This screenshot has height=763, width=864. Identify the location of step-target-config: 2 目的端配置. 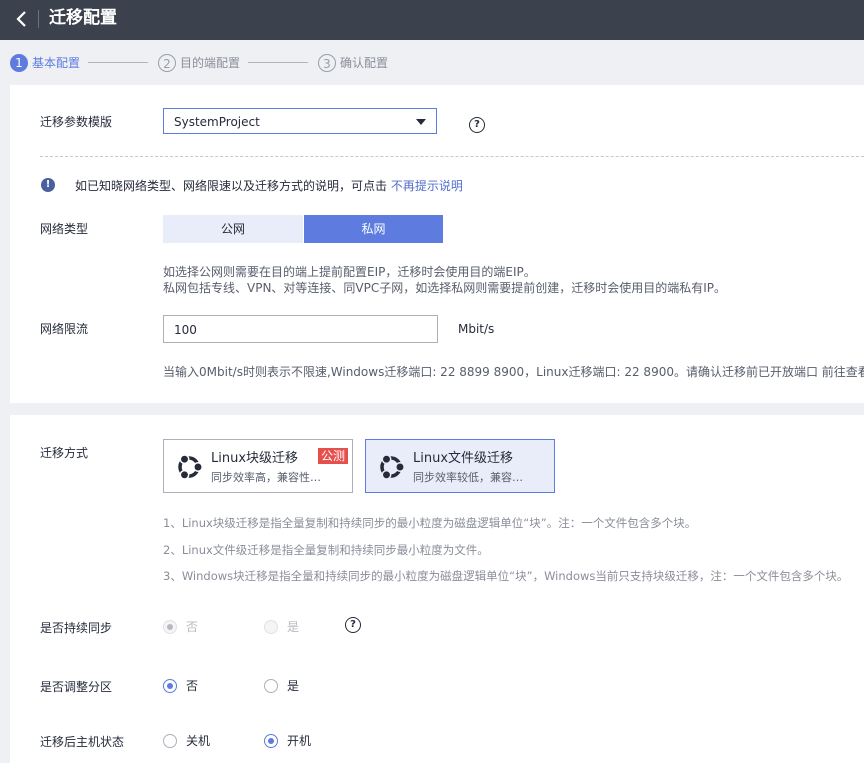
(199, 62).